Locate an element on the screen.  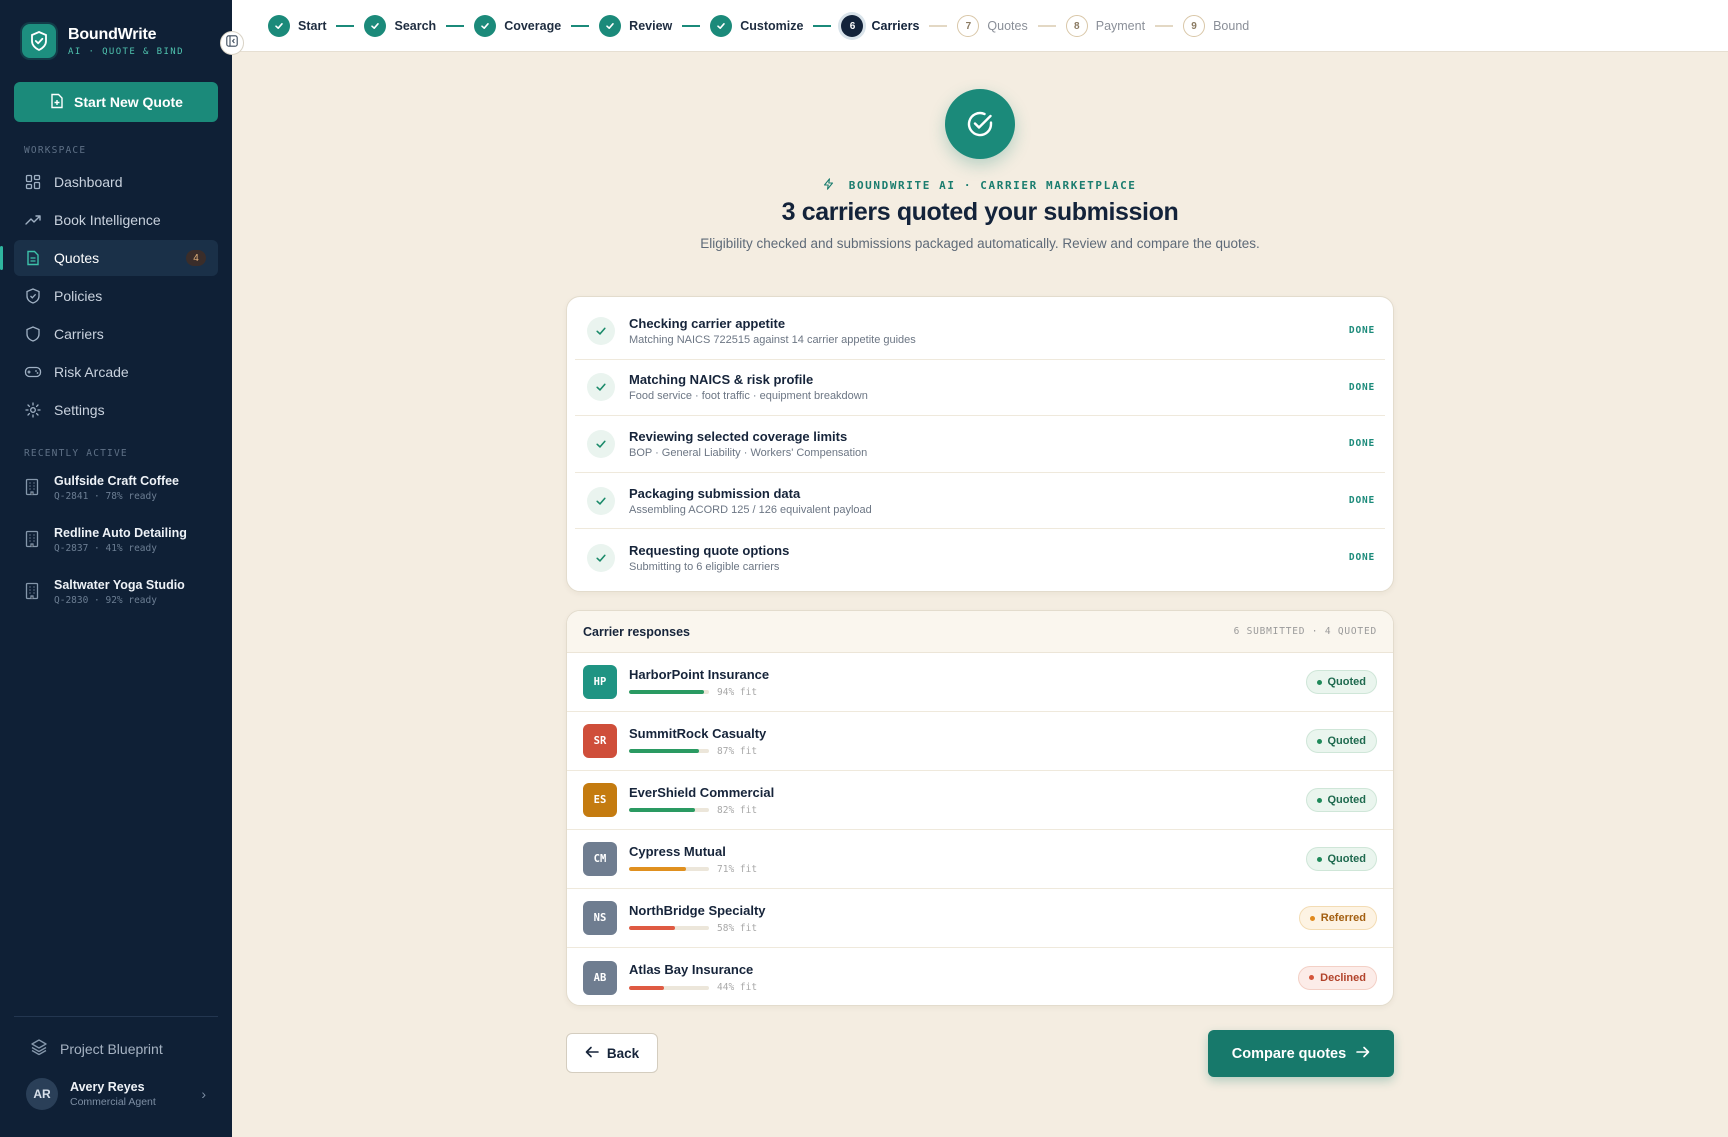
recent-item: Saltwater Yoga Studio Q-2830 · 92% ready is located at coordinates (122, 603).